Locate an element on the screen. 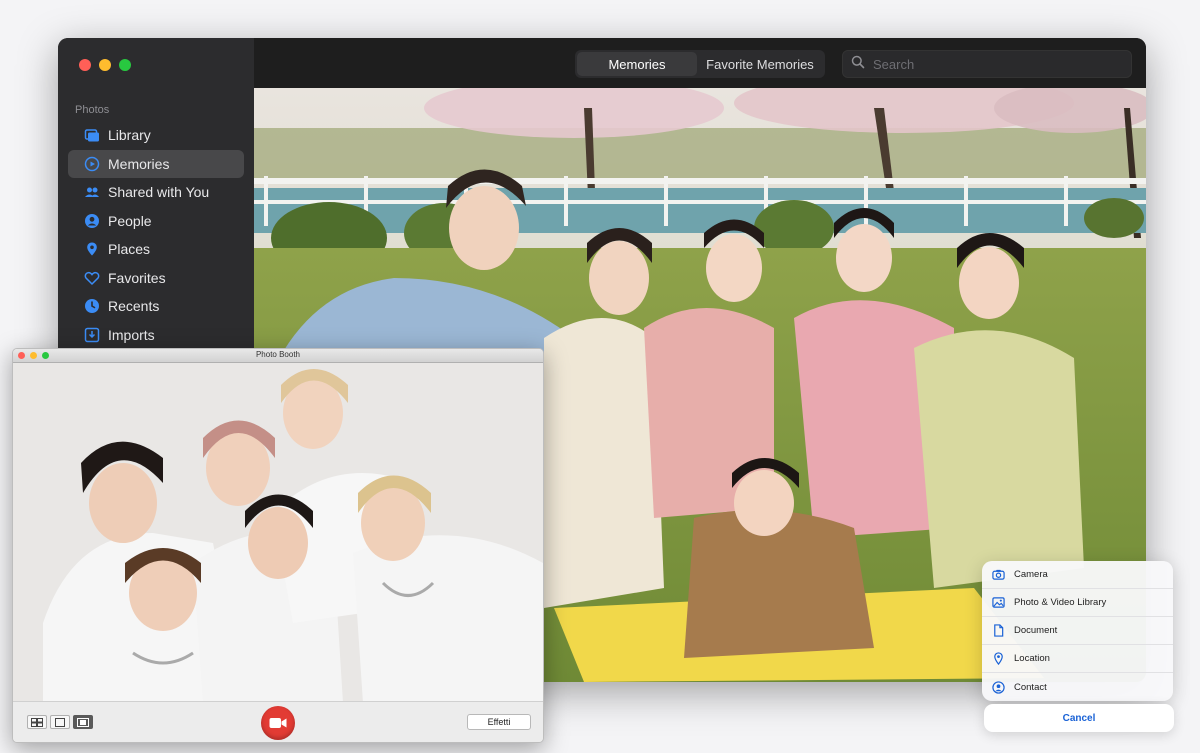 Image resolution: width=1200 pixels, height=753 pixels. search-input is located at coordinates (993, 64).